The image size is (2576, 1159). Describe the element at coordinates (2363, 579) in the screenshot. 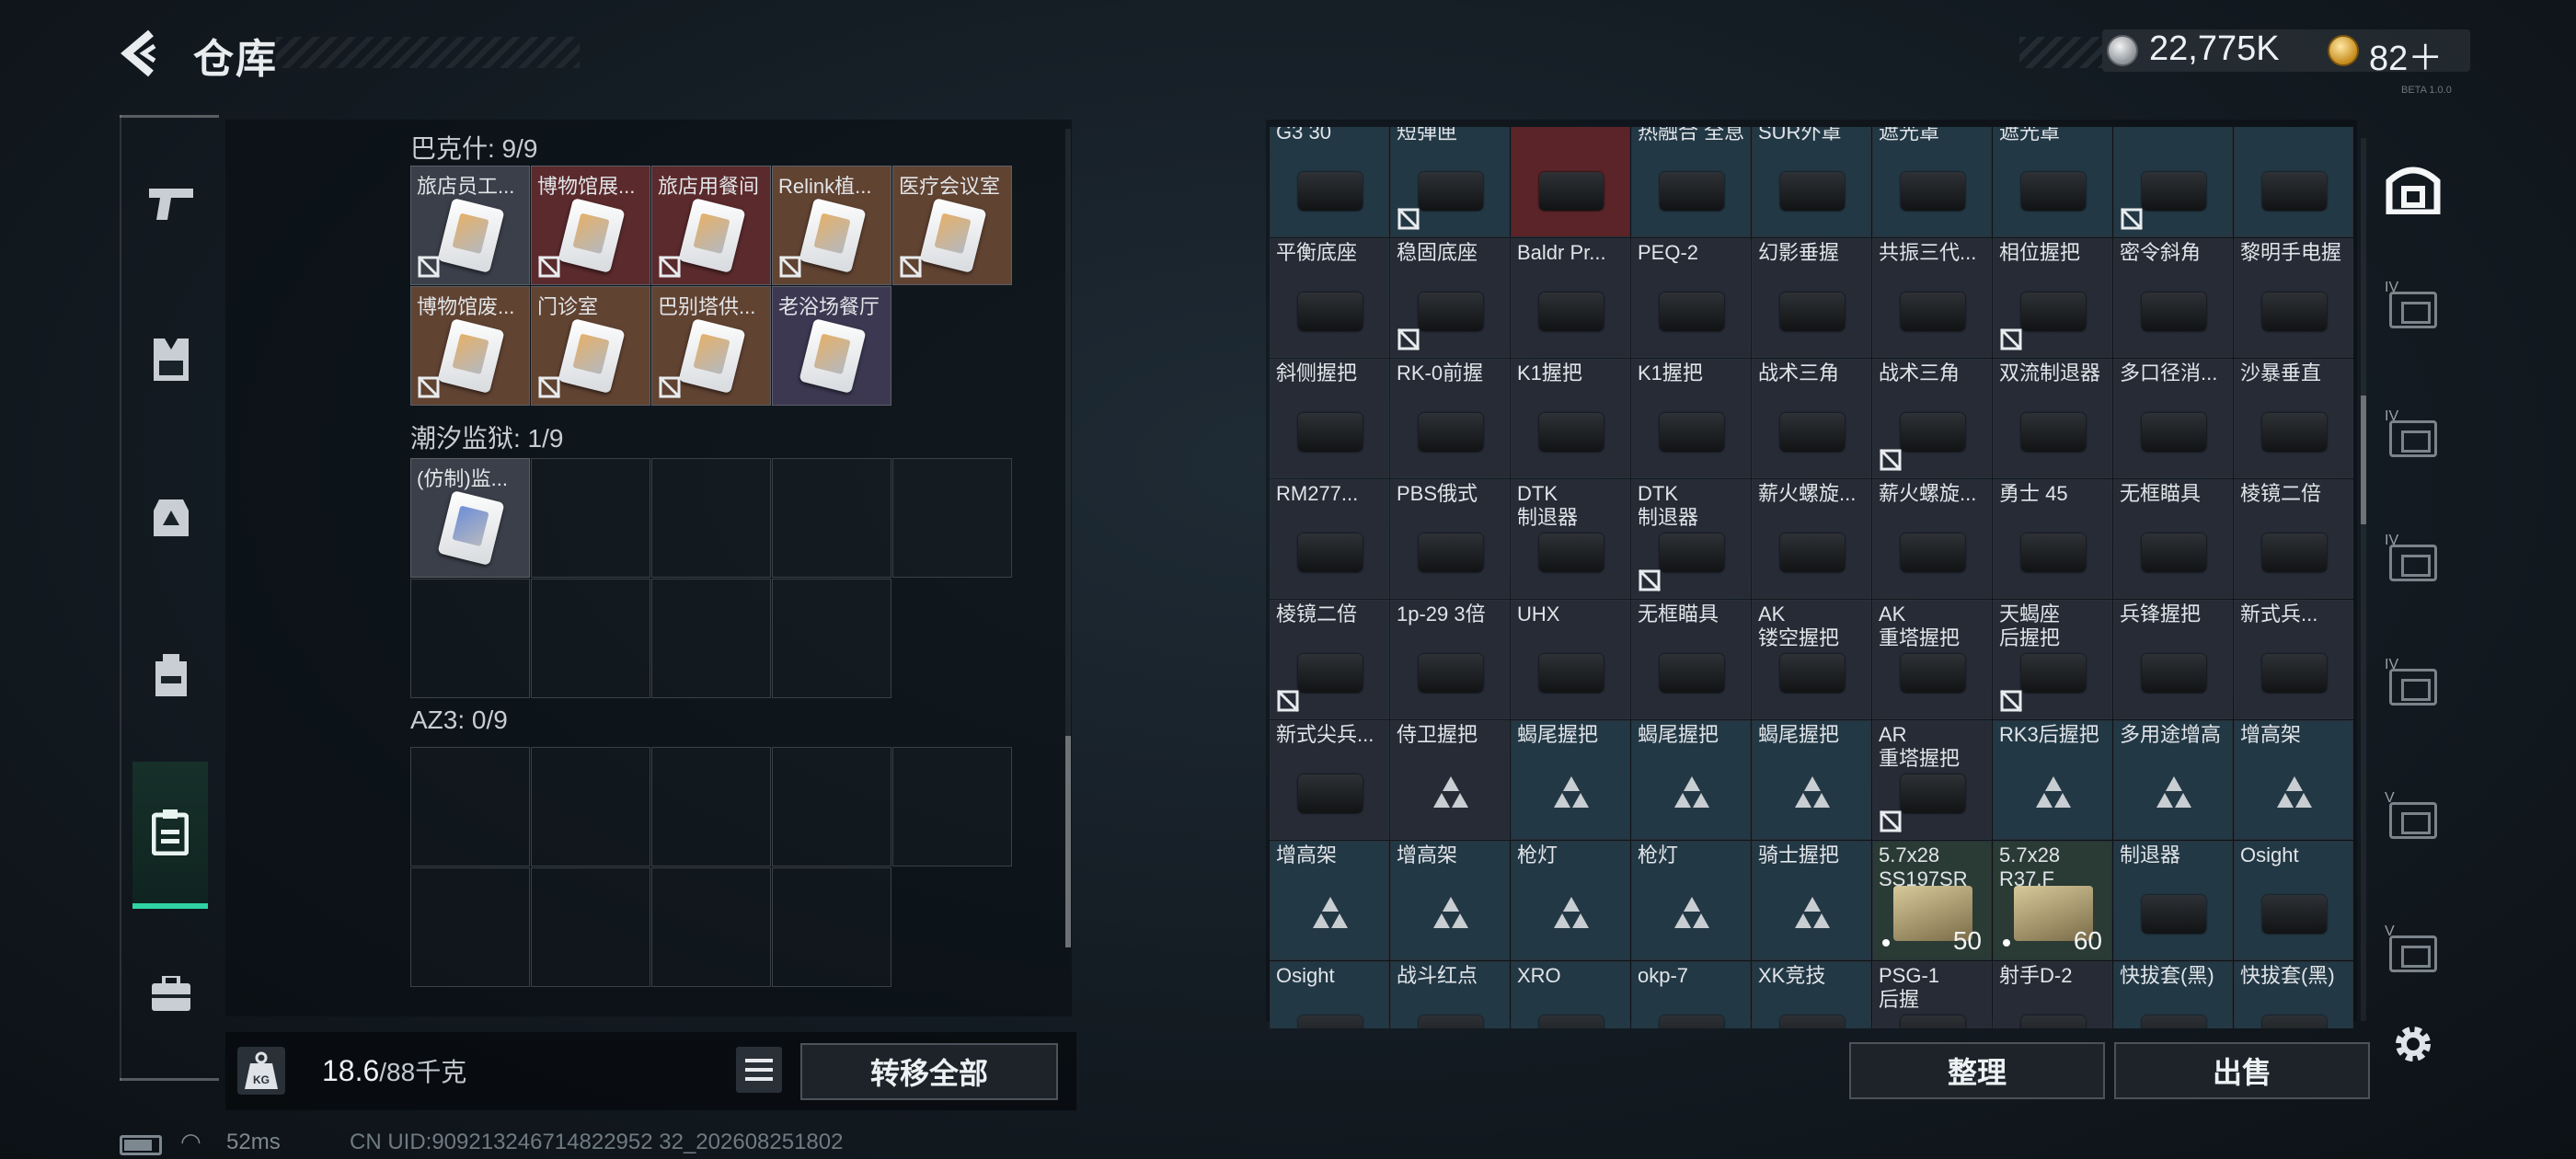

I see `inventory-scrollbar` at that location.